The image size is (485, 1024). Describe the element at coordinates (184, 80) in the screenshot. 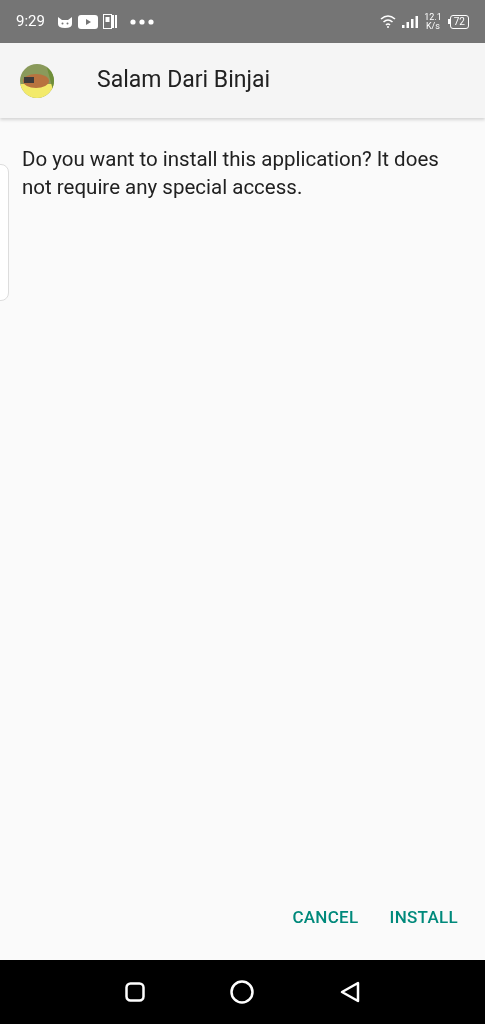

I see `app-title: Salam Dari Binjai` at that location.